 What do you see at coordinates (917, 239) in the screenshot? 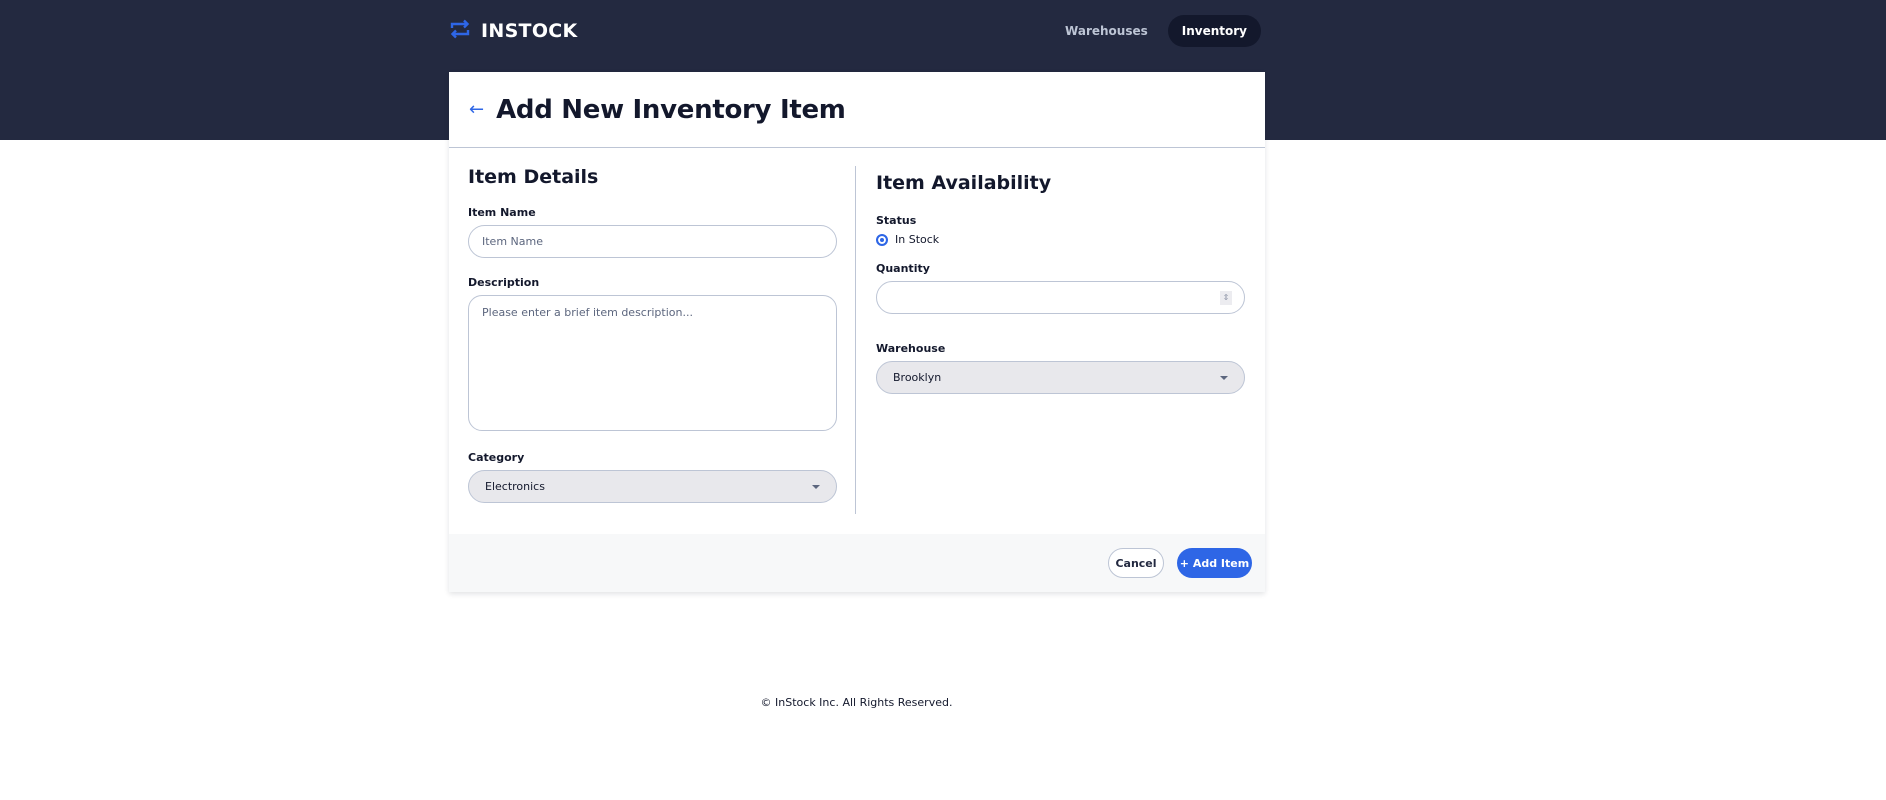
I see `in-stock-label: In Stock` at bounding box center [917, 239].